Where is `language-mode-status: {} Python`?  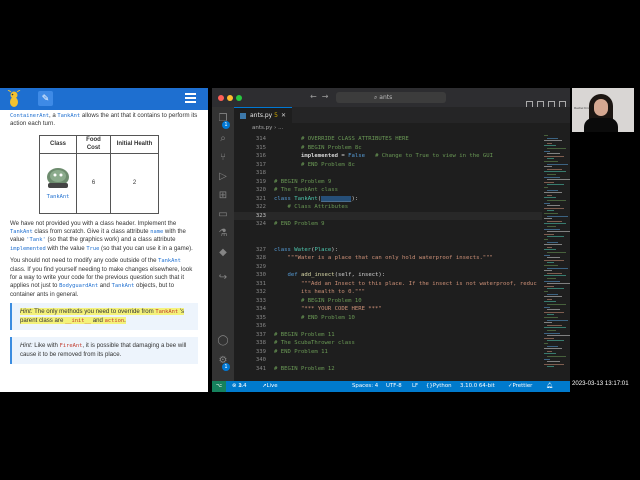
language-mode-status: {} Python is located at coordinates (439, 386).